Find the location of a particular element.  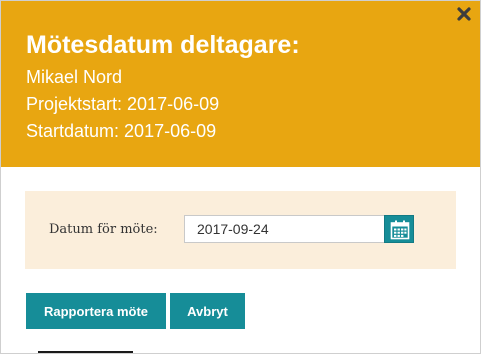

dialog-title: Mötesdatum deltagare: is located at coordinates (163, 45).